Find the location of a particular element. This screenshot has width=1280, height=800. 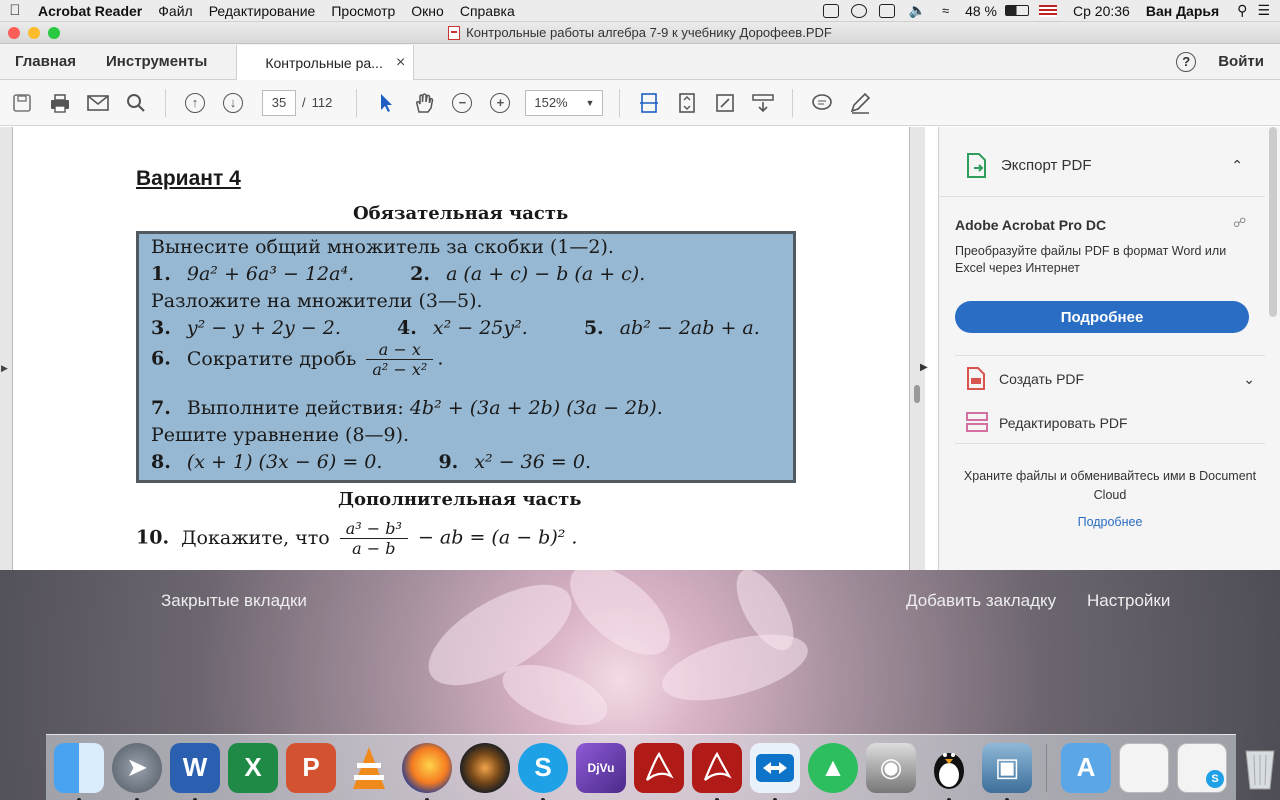

export-pdf-header: Экспорт PDF ⌃ is located at coordinates (1102, 166).